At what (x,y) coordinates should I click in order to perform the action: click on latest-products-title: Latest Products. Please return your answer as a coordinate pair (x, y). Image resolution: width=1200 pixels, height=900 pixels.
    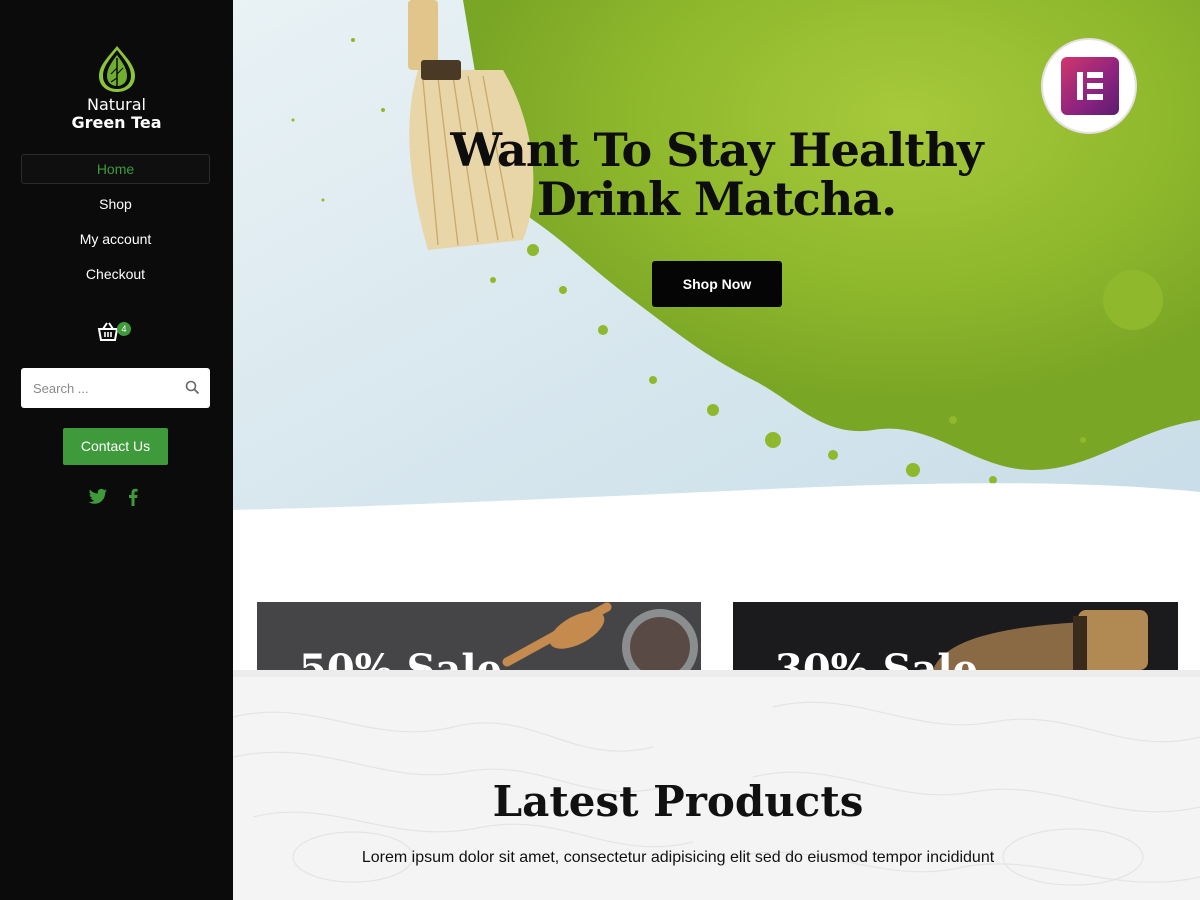
    Looking at the image, I should click on (678, 801).